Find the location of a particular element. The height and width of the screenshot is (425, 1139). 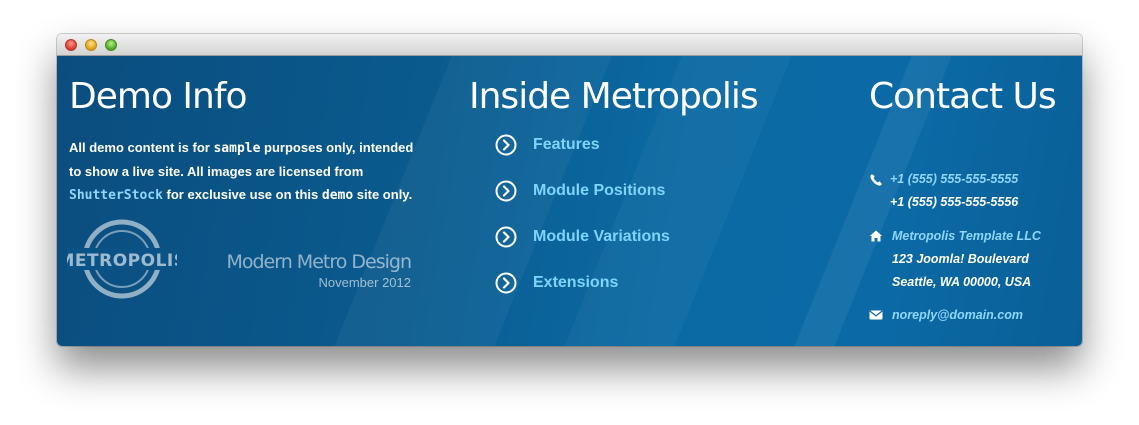

phone-number-2: +1 (555) 555-555-5556 is located at coordinates (954, 202).